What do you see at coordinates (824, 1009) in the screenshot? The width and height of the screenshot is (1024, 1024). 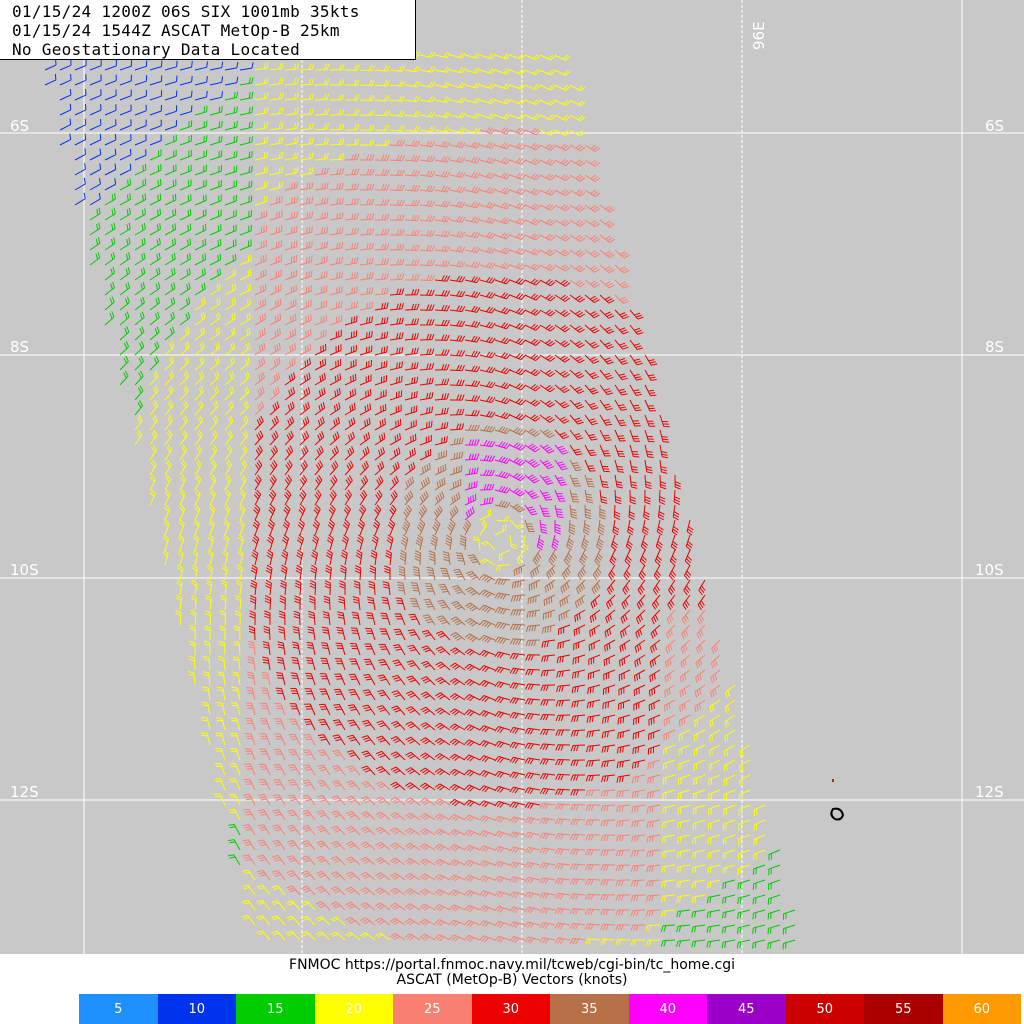 I see `legend-cell-50: 50` at bounding box center [824, 1009].